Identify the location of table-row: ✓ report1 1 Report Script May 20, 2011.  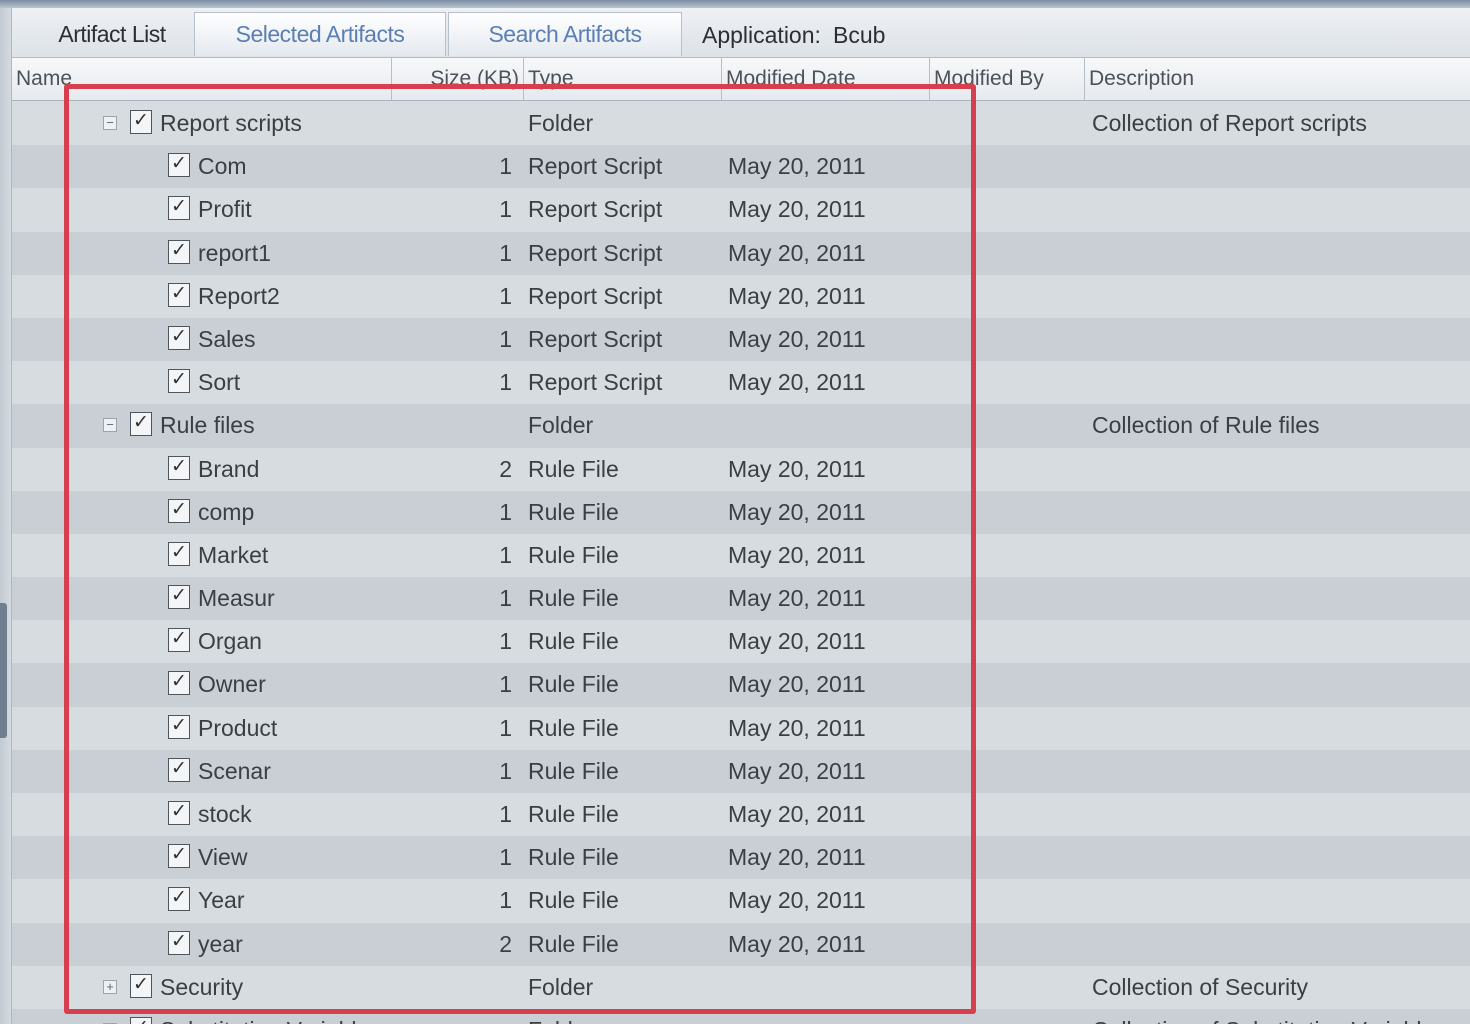
(741, 253).